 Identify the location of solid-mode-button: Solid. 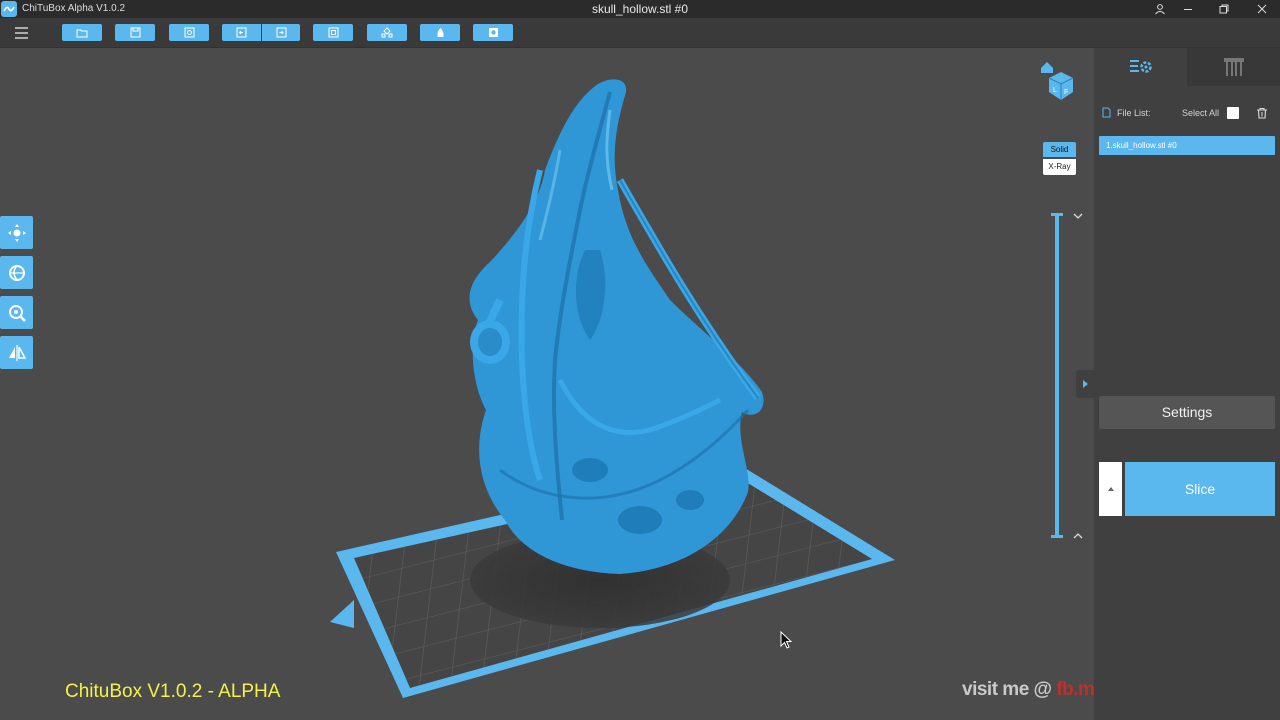
(1059, 149).